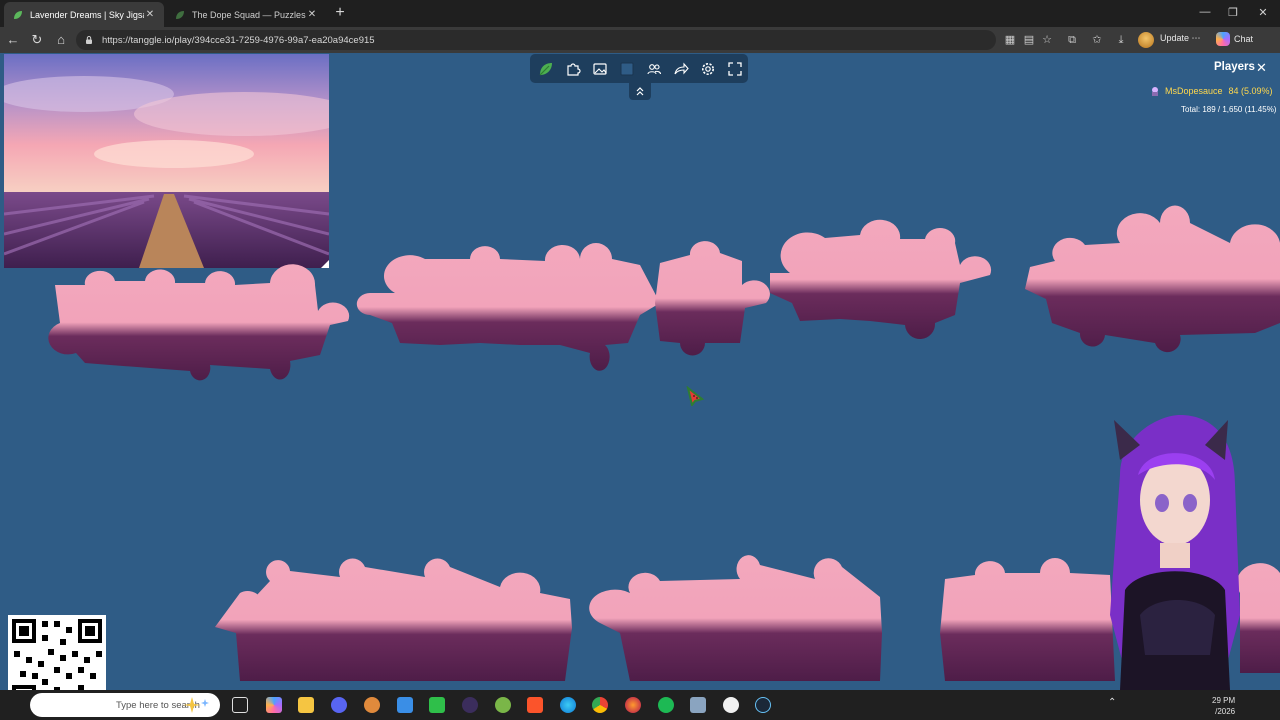 The width and height of the screenshot is (1280, 720). I want to click on obs-icon, so click(372, 705).